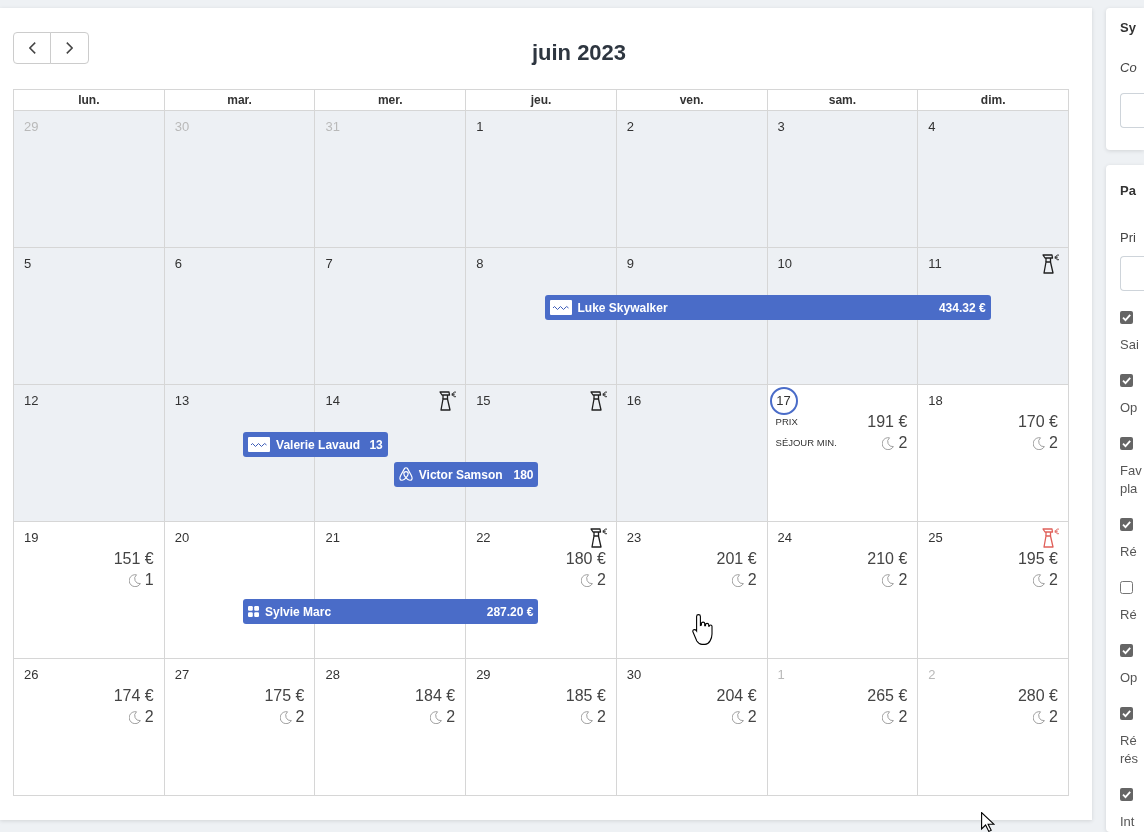 This screenshot has width=1144, height=832. I want to click on day-number: 10, so click(785, 264).